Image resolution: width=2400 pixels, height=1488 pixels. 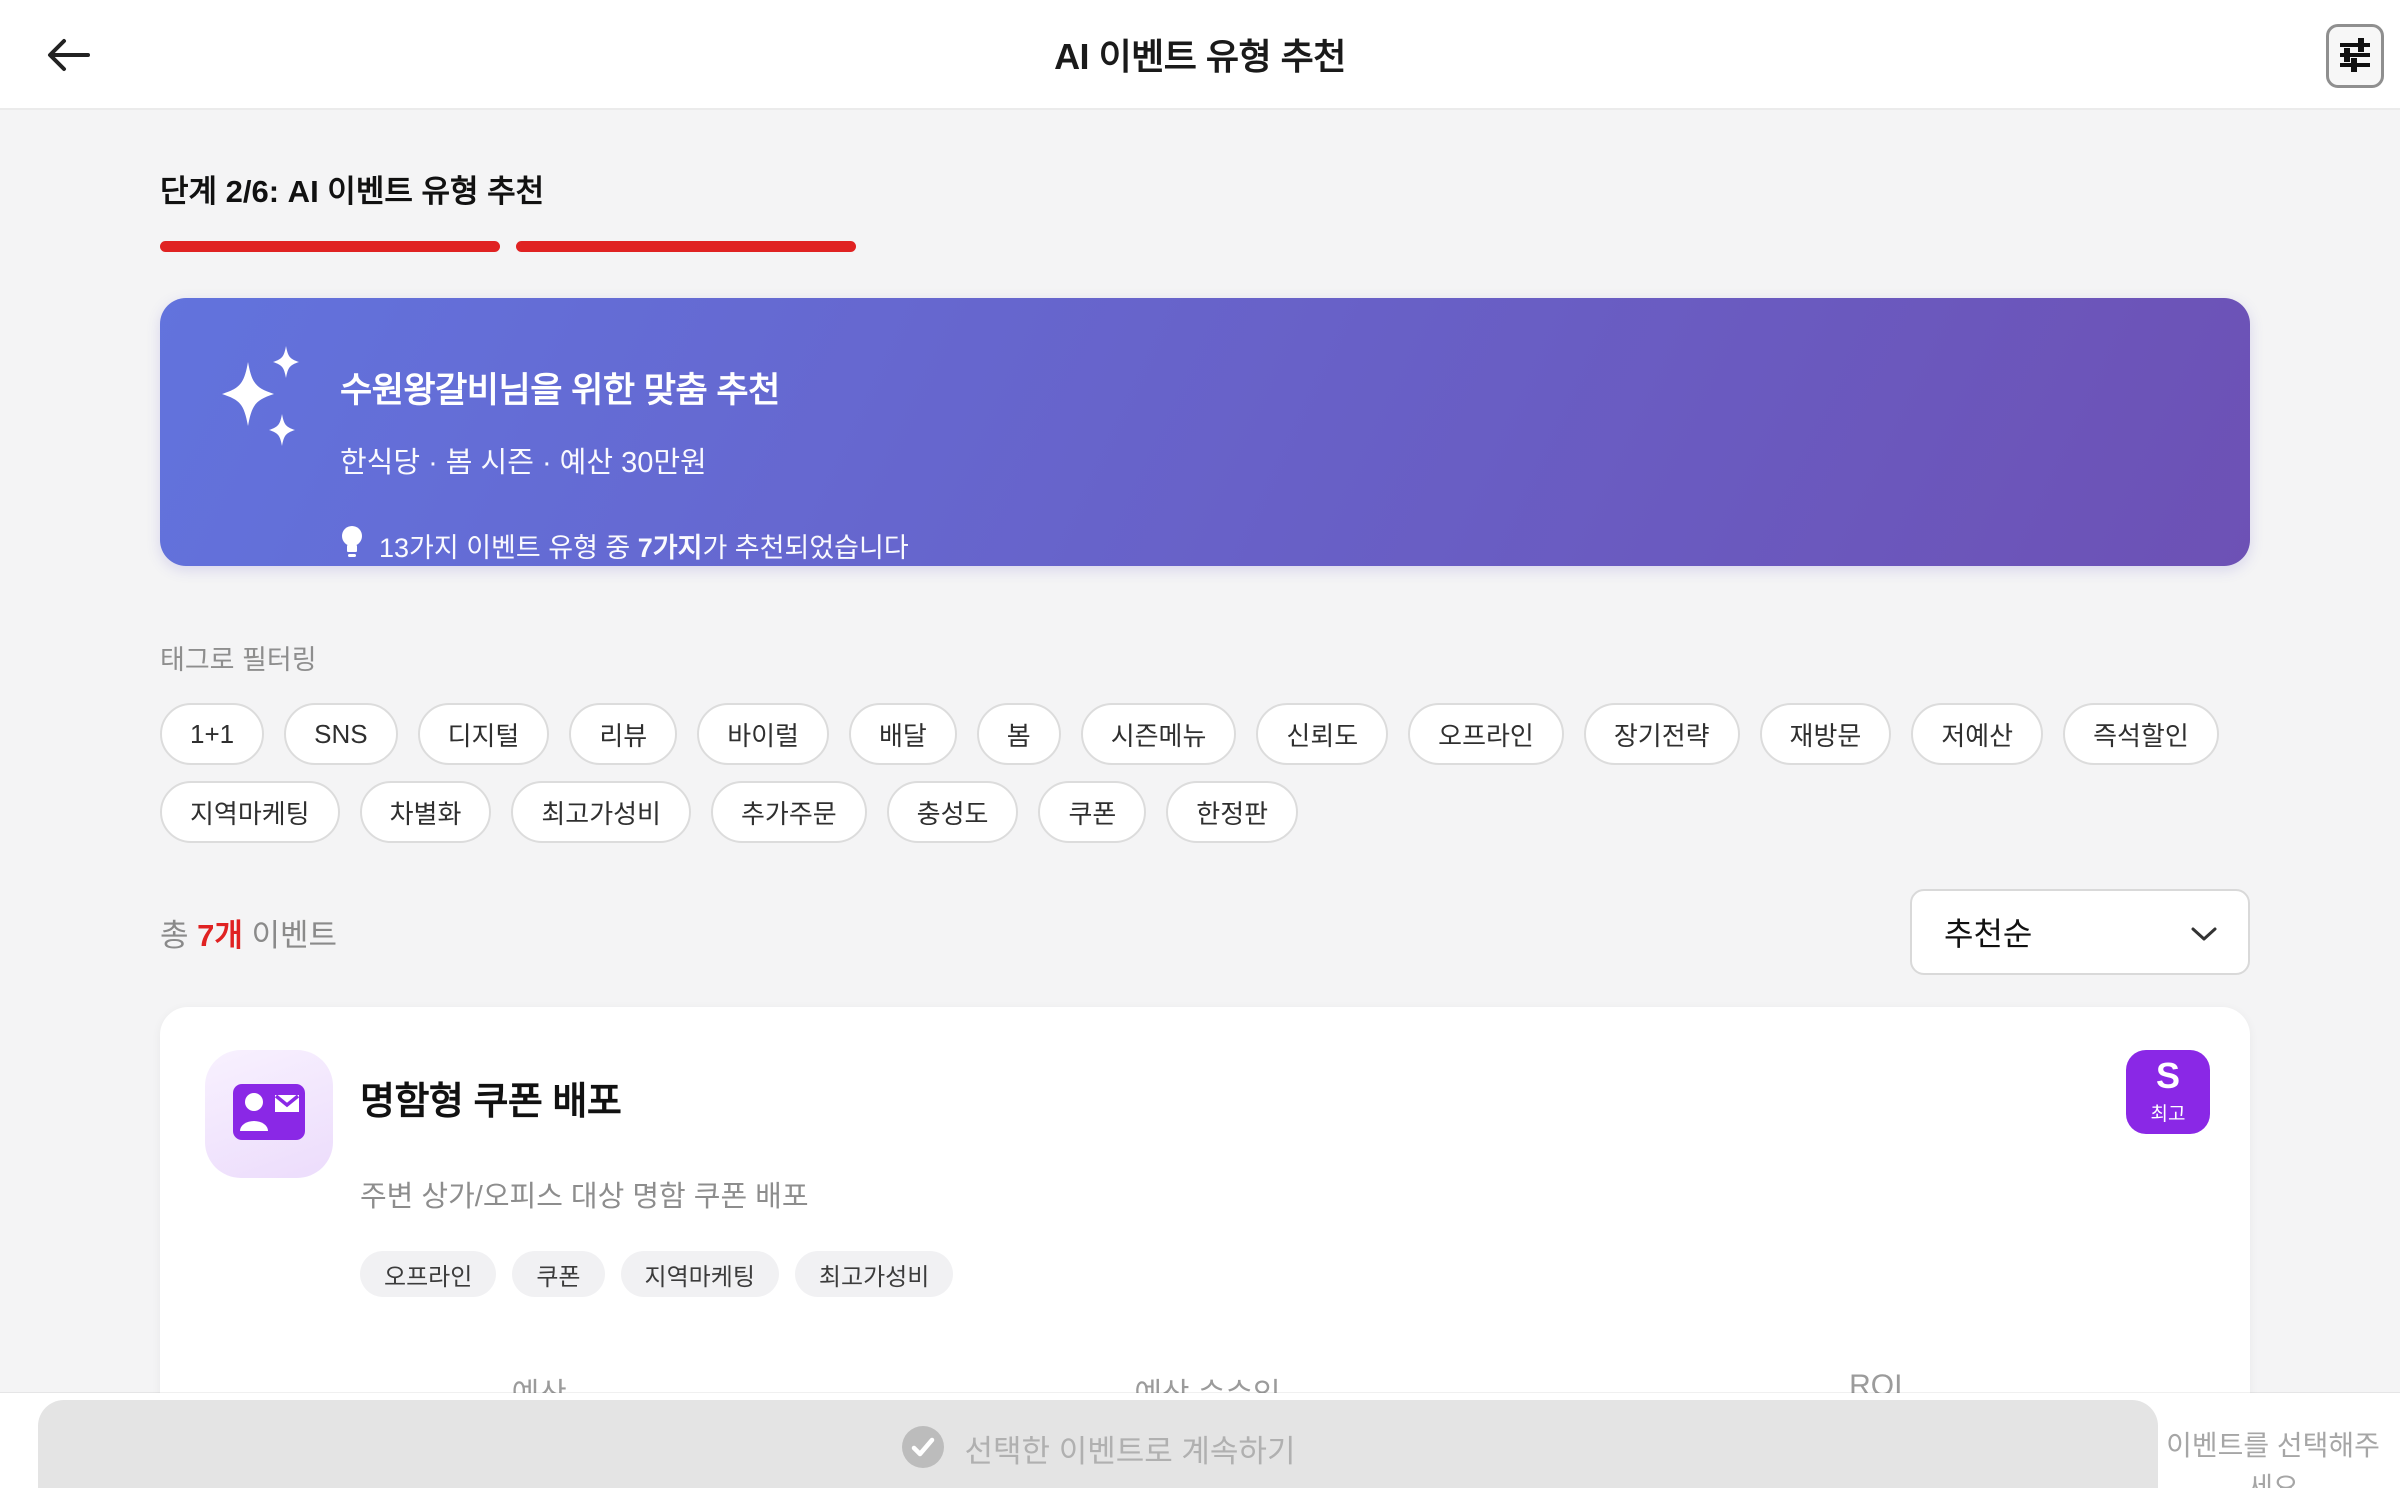 What do you see at coordinates (1130, 1451) in the screenshot?
I see `continue-button-label: 선택한 이벤트로 계속하기` at bounding box center [1130, 1451].